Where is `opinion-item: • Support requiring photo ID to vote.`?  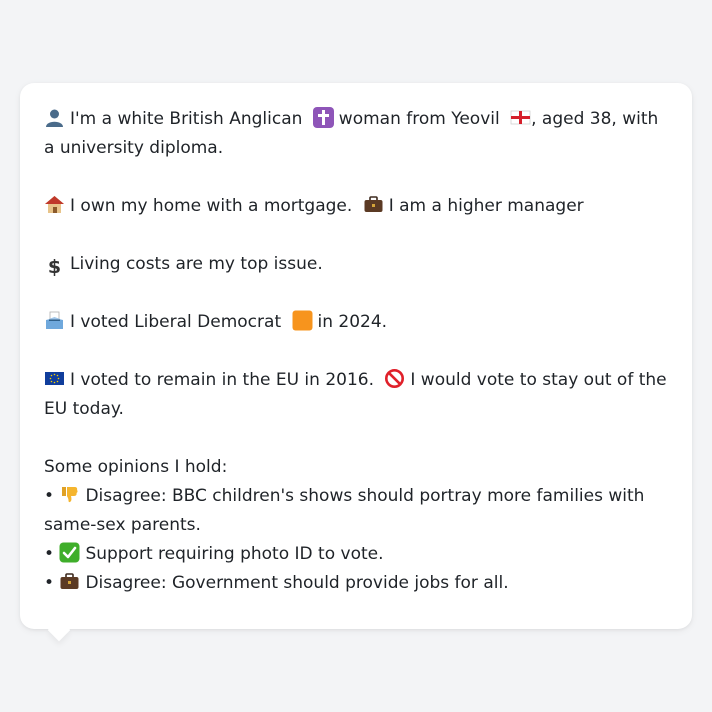
opinion-item: • Support requiring photo ID to vote. is located at coordinates (356, 554).